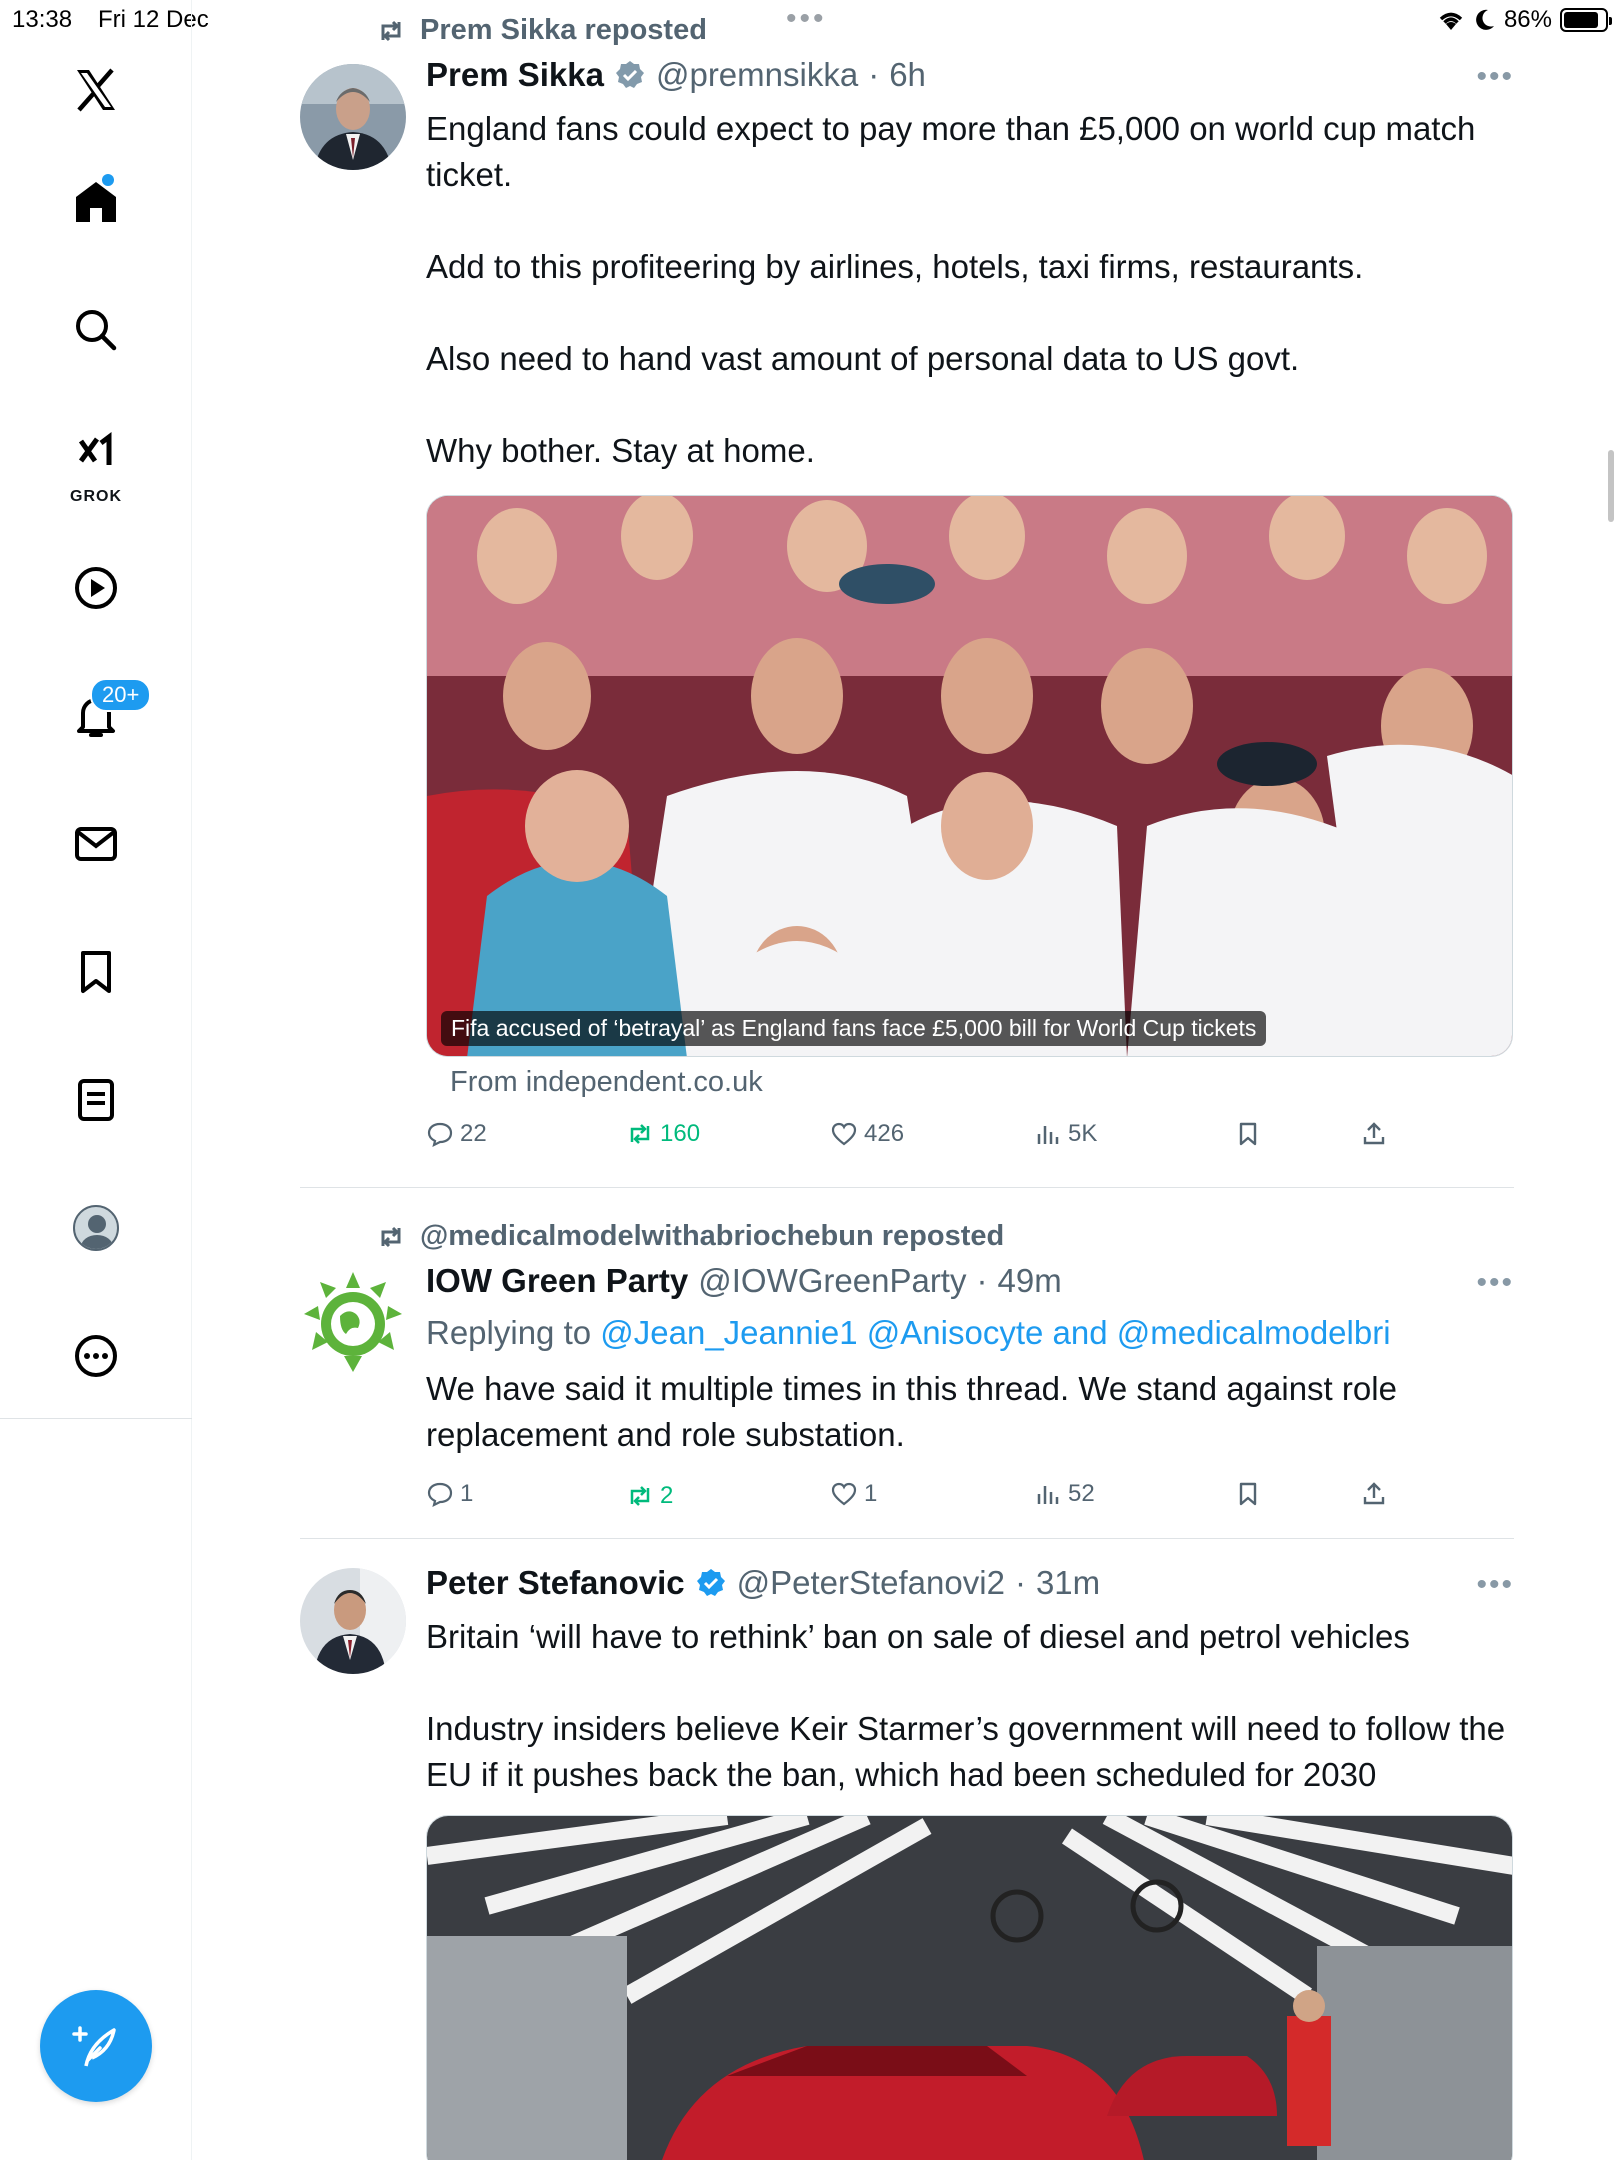 This screenshot has height=2160, width=1620. I want to click on sidebar-item-home, so click(96, 202).